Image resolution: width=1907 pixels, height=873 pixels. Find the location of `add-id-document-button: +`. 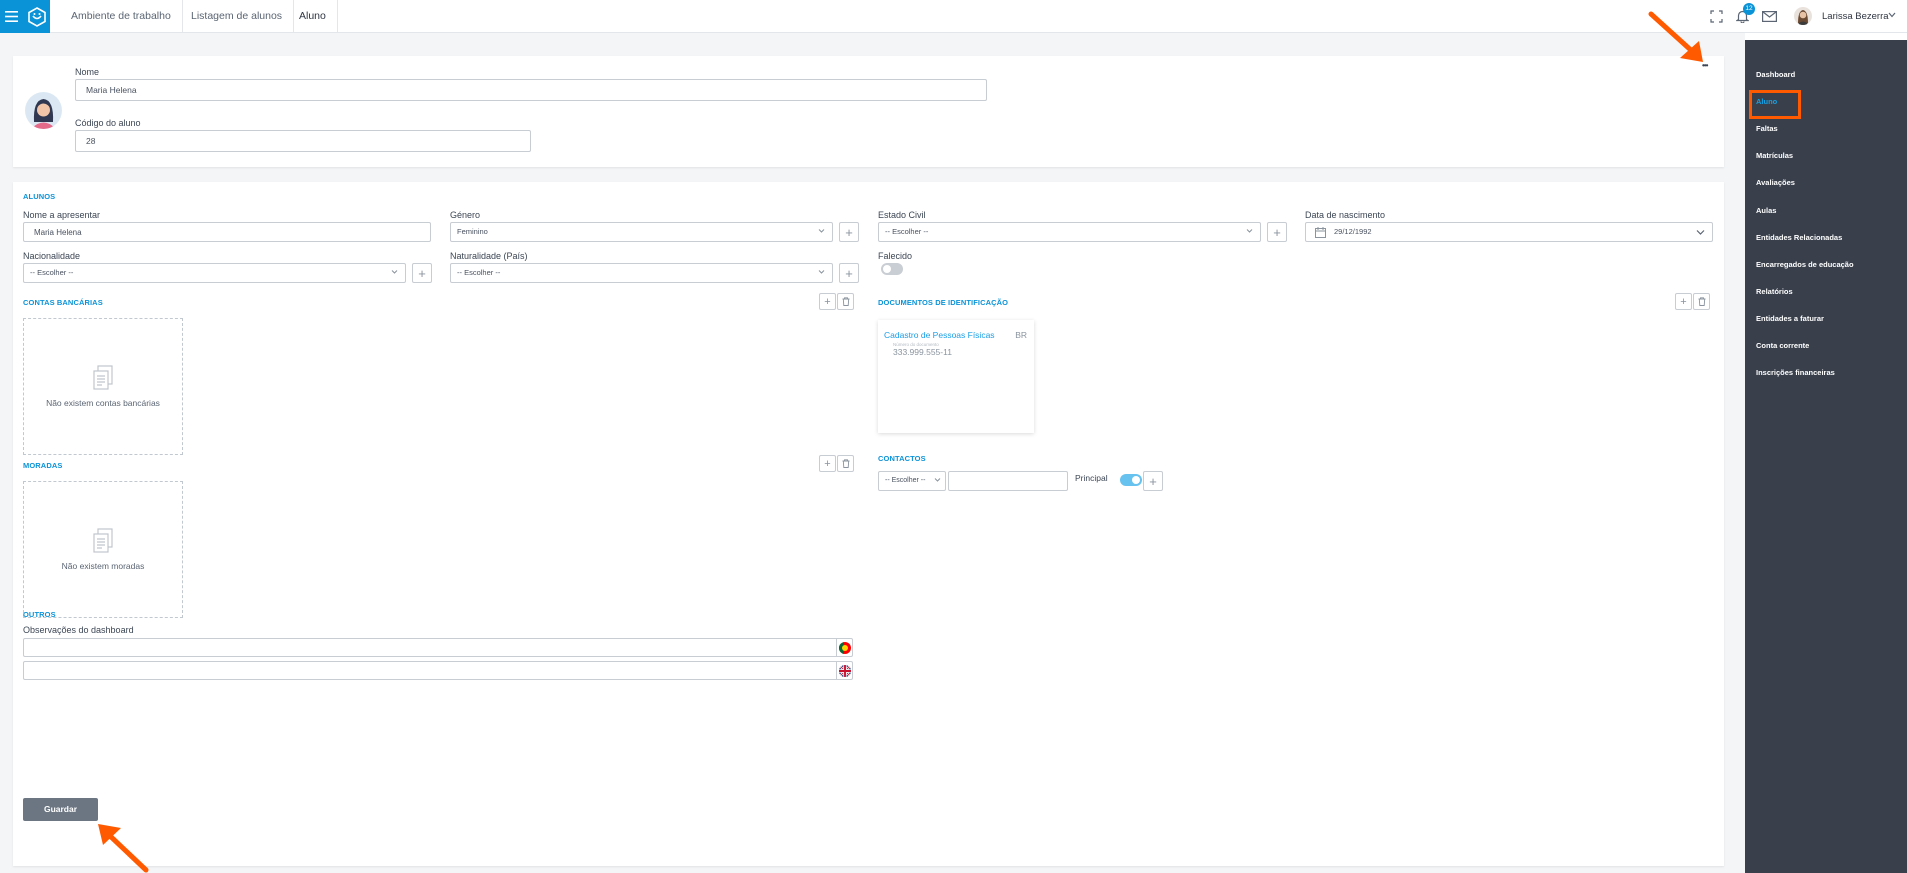

add-id-document-button: + is located at coordinates (1683, 301).